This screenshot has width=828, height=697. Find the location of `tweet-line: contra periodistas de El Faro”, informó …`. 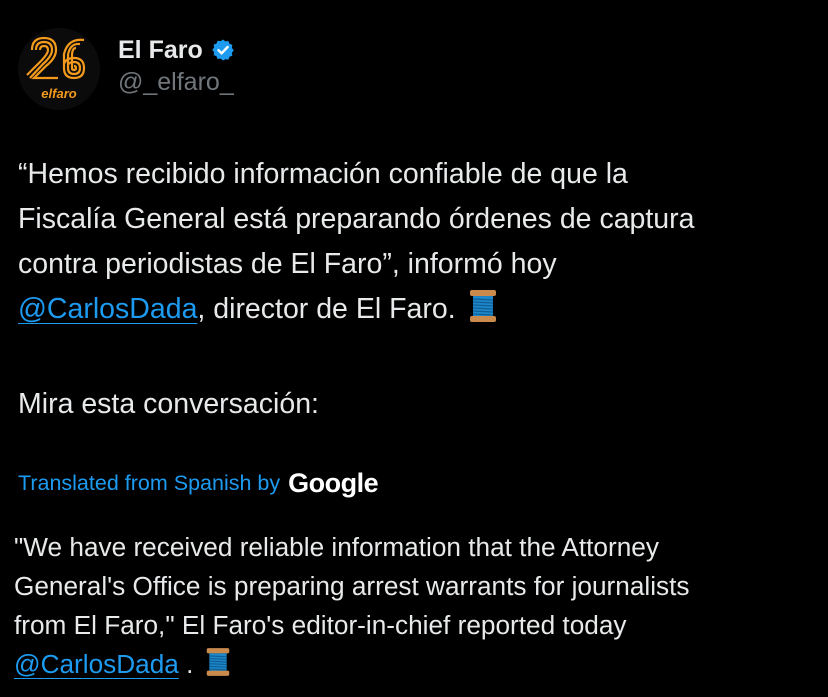

tweet-line: contra periodistas de El Faro”, informó … is located at coordinates (287, 264).